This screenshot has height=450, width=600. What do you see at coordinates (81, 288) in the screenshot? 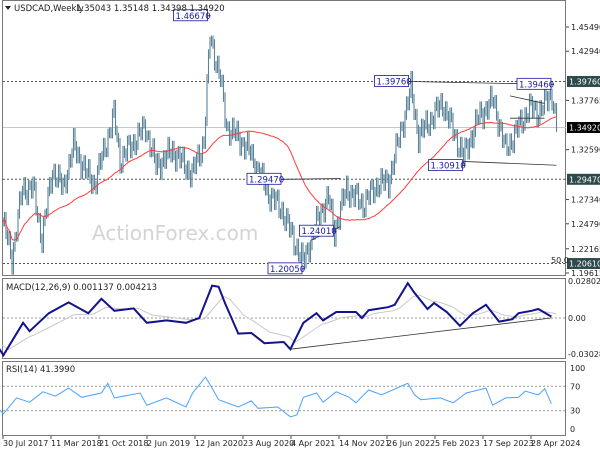
I see `macd-label: MACD(12,26,9) 0.001137 0.004213` at bounding box center [81, 288].